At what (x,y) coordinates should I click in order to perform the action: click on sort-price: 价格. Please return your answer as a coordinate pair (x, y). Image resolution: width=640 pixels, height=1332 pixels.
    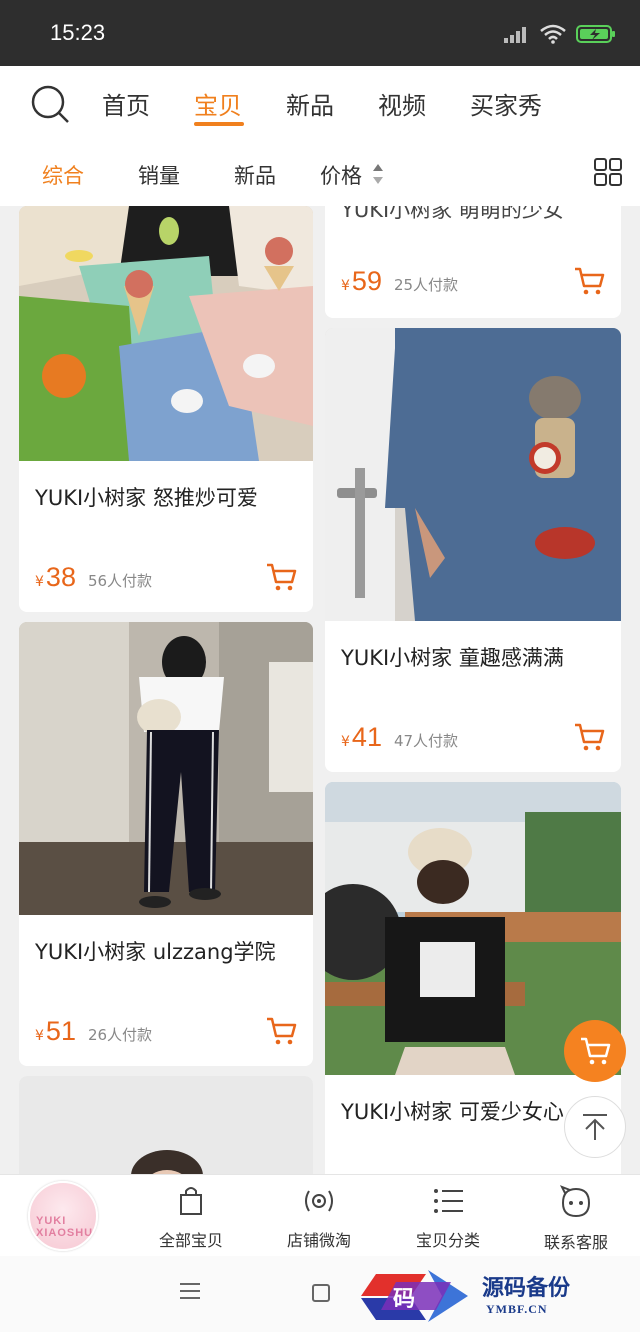
    Looking at the image, I should click on (341, 175).